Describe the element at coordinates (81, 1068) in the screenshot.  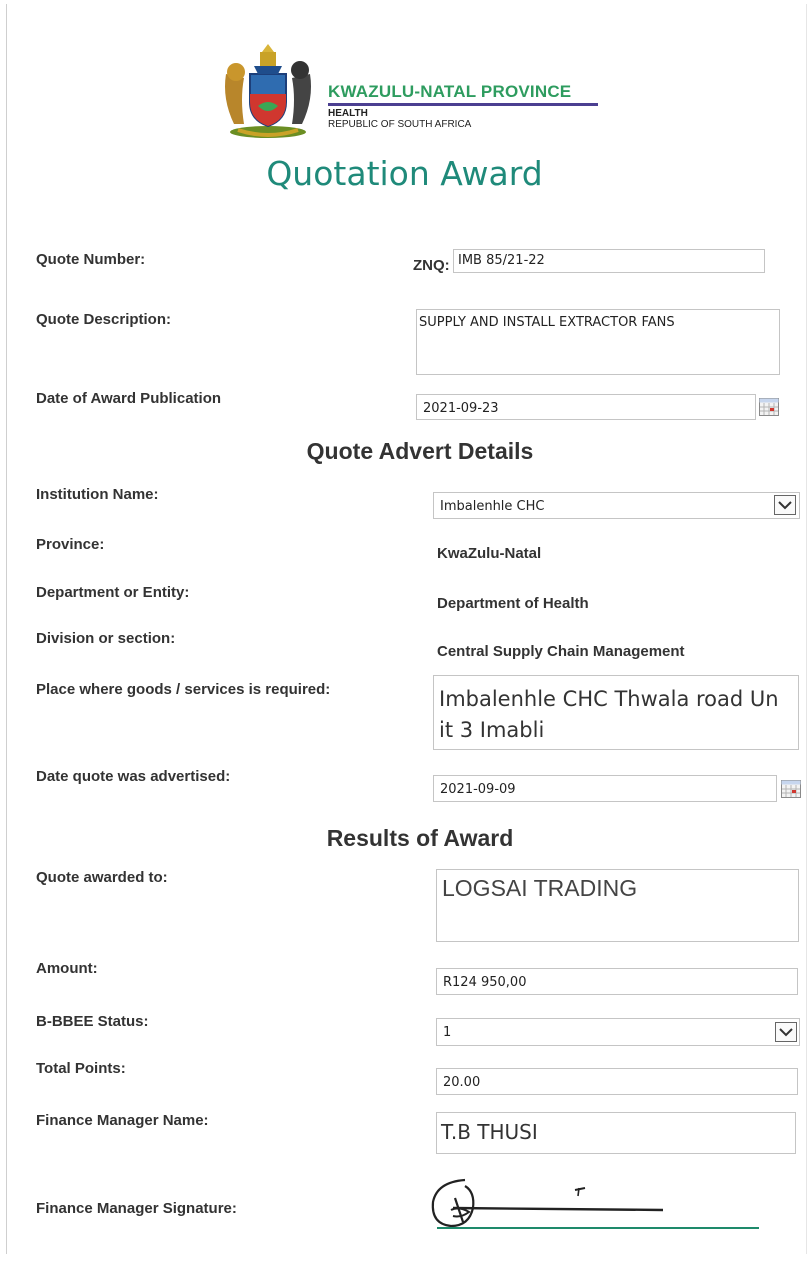
I see `total-points-label: Total Points:` at that location.